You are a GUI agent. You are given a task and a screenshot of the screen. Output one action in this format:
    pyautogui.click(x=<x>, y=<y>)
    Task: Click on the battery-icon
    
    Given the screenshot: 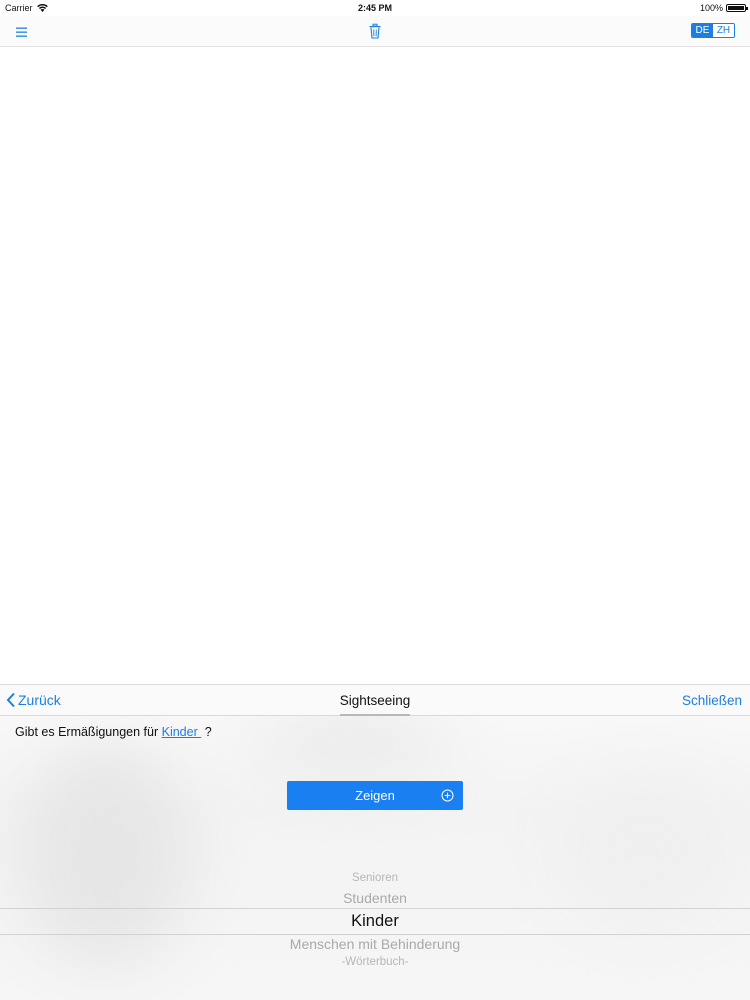 What is the action you would take?
    pyautogui.click(x=737, y=8)
    